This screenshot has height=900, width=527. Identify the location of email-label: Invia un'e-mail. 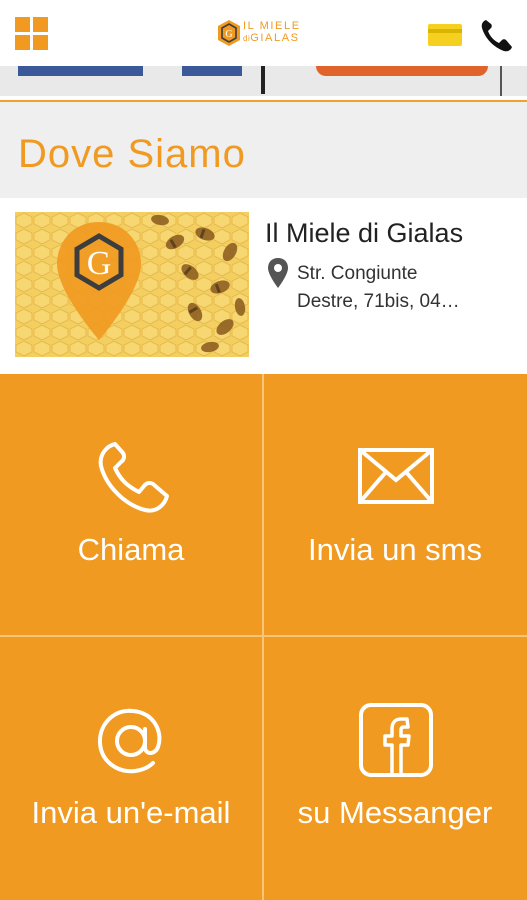
(131, 812).